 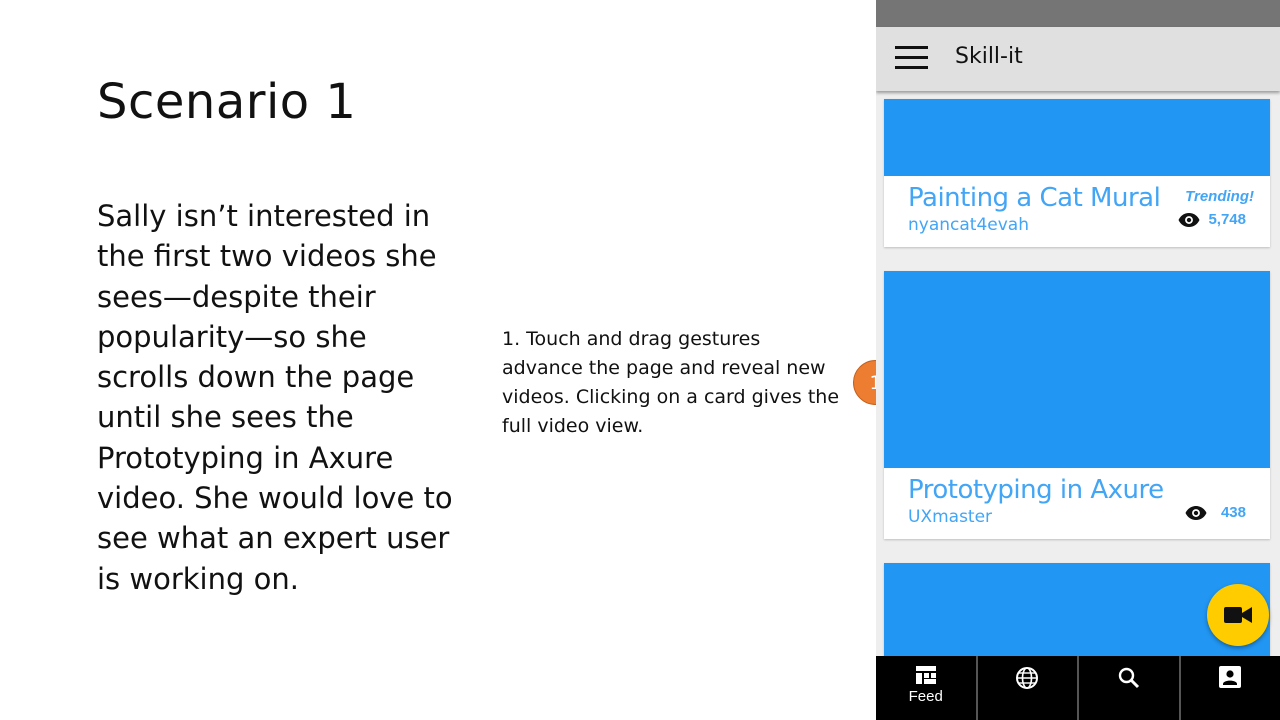 I want to click on nav-label: Feed, so click(x=925, y=696).